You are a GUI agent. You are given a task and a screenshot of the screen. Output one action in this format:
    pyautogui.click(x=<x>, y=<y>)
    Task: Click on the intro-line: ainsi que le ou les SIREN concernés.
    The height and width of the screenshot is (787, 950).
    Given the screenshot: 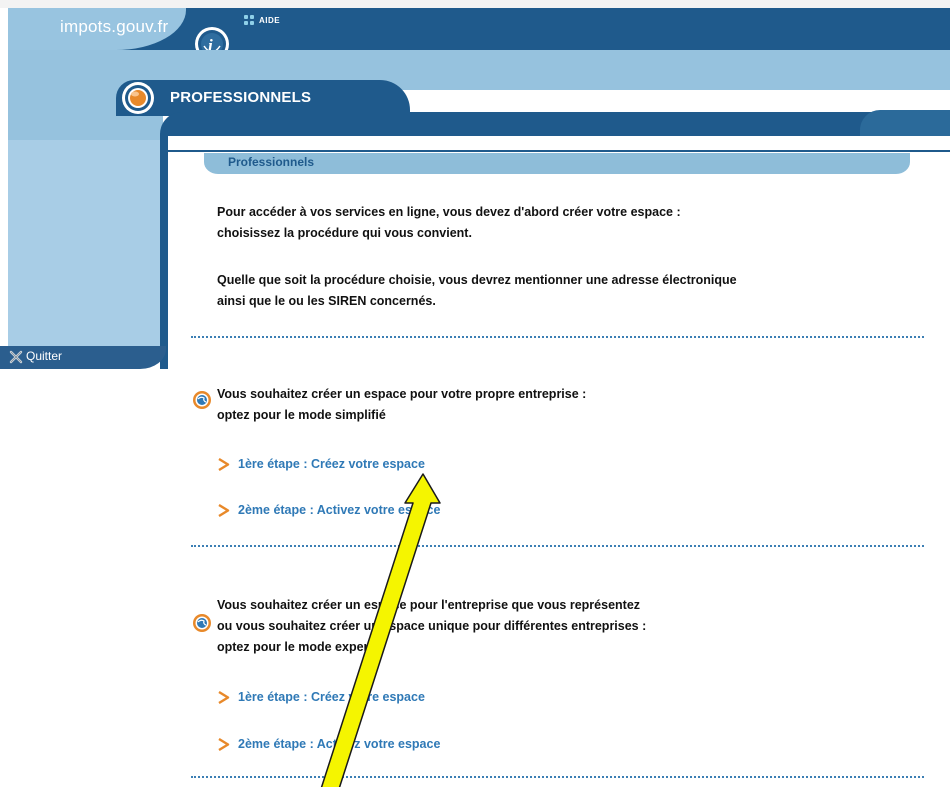 What is the action you would take?
    pyautogui.click(x=326, y=301)
    